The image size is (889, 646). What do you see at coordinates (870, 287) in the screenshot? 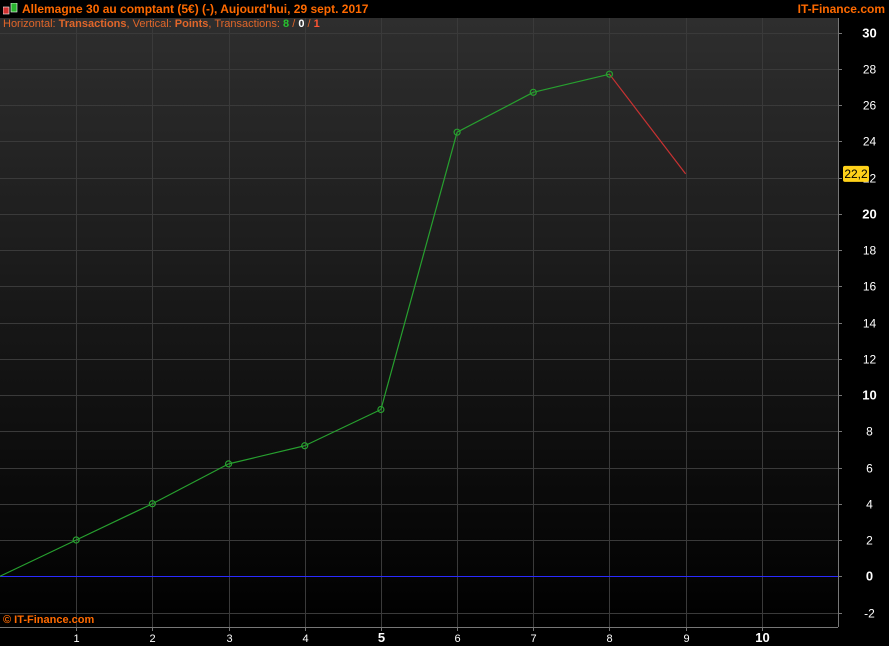
I see `y-tick-label: 16` at bounding box center [870, 287].